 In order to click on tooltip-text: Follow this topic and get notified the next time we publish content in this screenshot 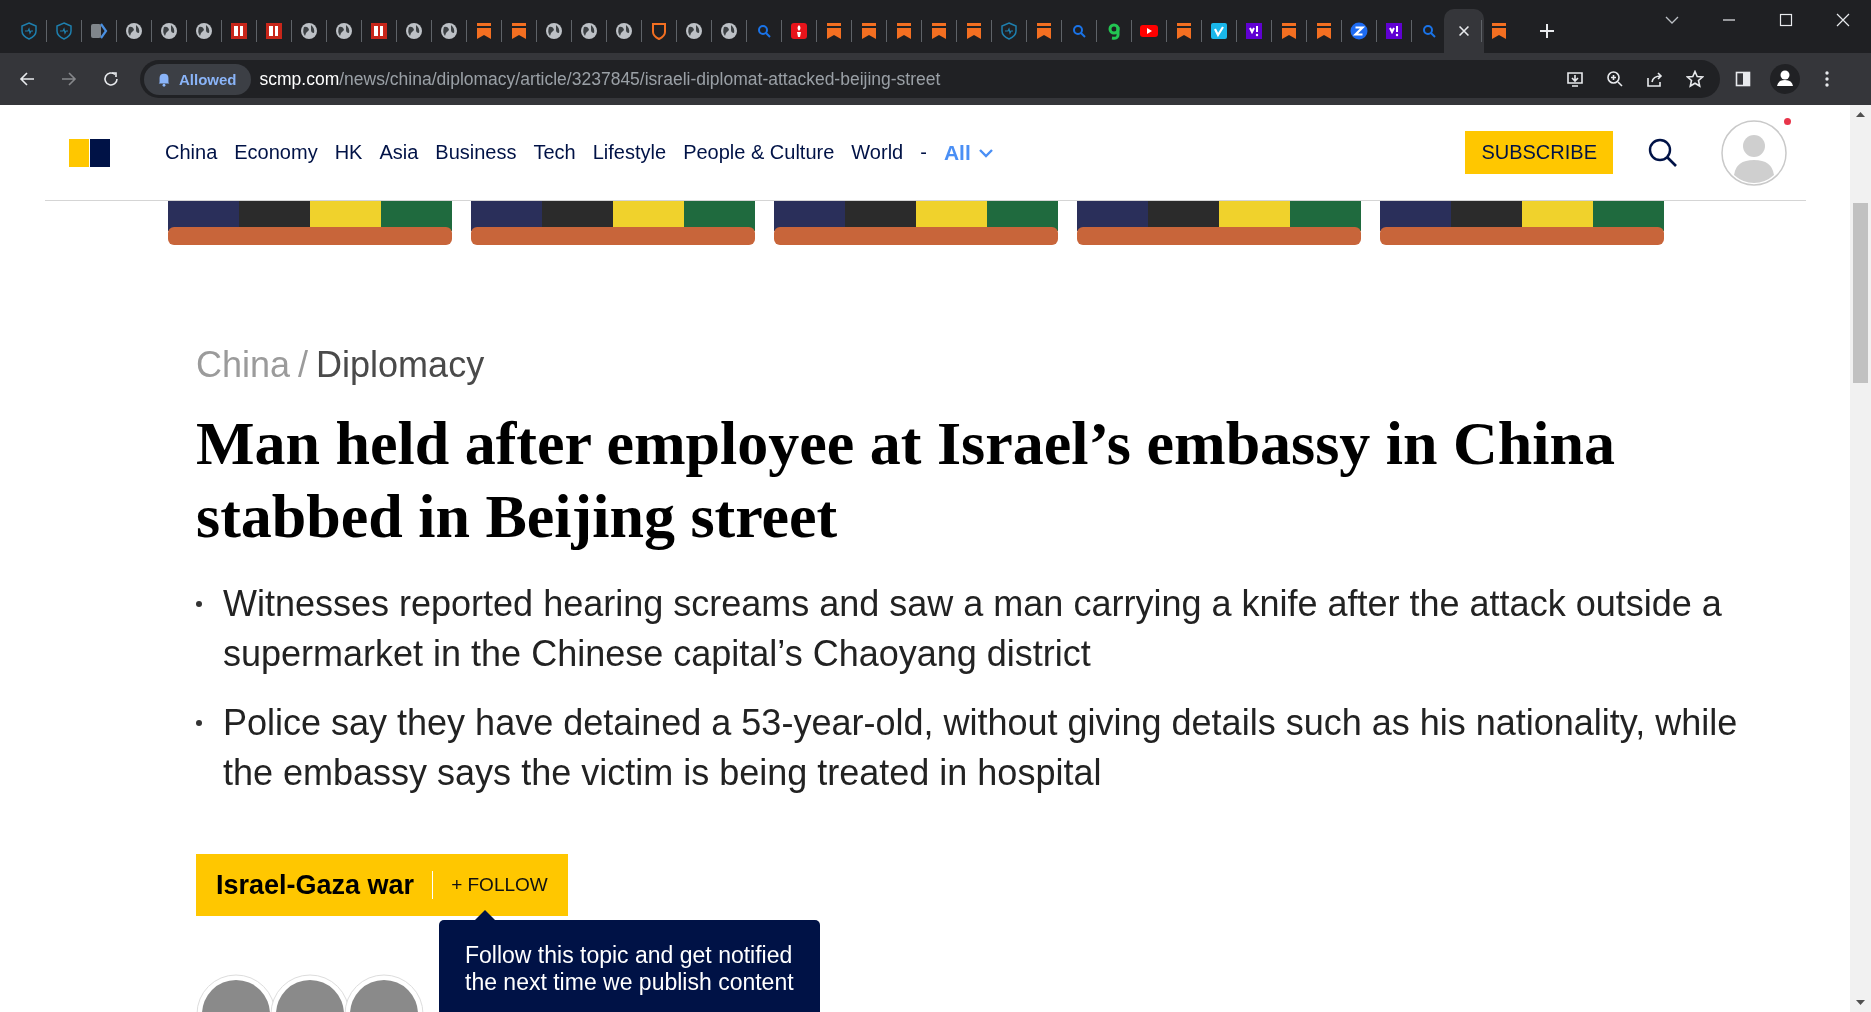, I will do `click(629, 968)`.